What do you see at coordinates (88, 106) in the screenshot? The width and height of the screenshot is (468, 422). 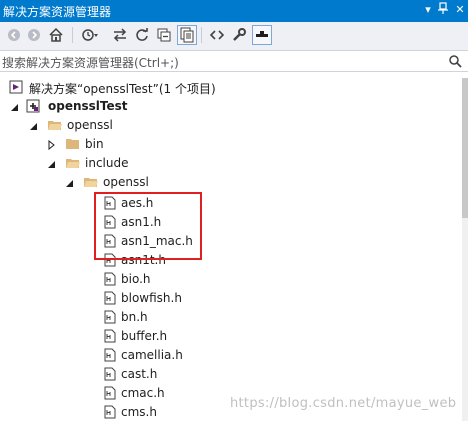 I see `project-label: opensslTest` at bounding box center [88, 106].